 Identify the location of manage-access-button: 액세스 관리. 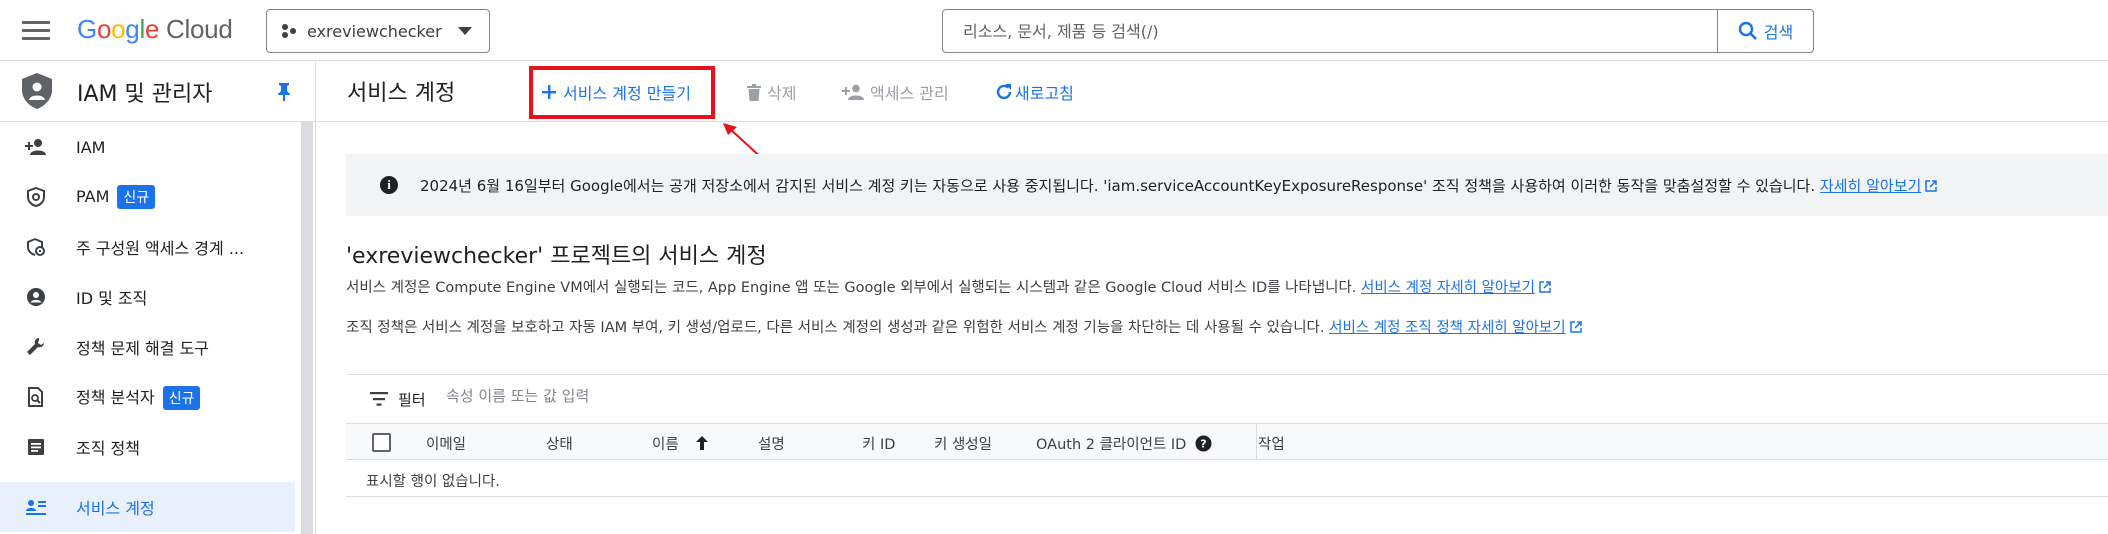
(895, 92).